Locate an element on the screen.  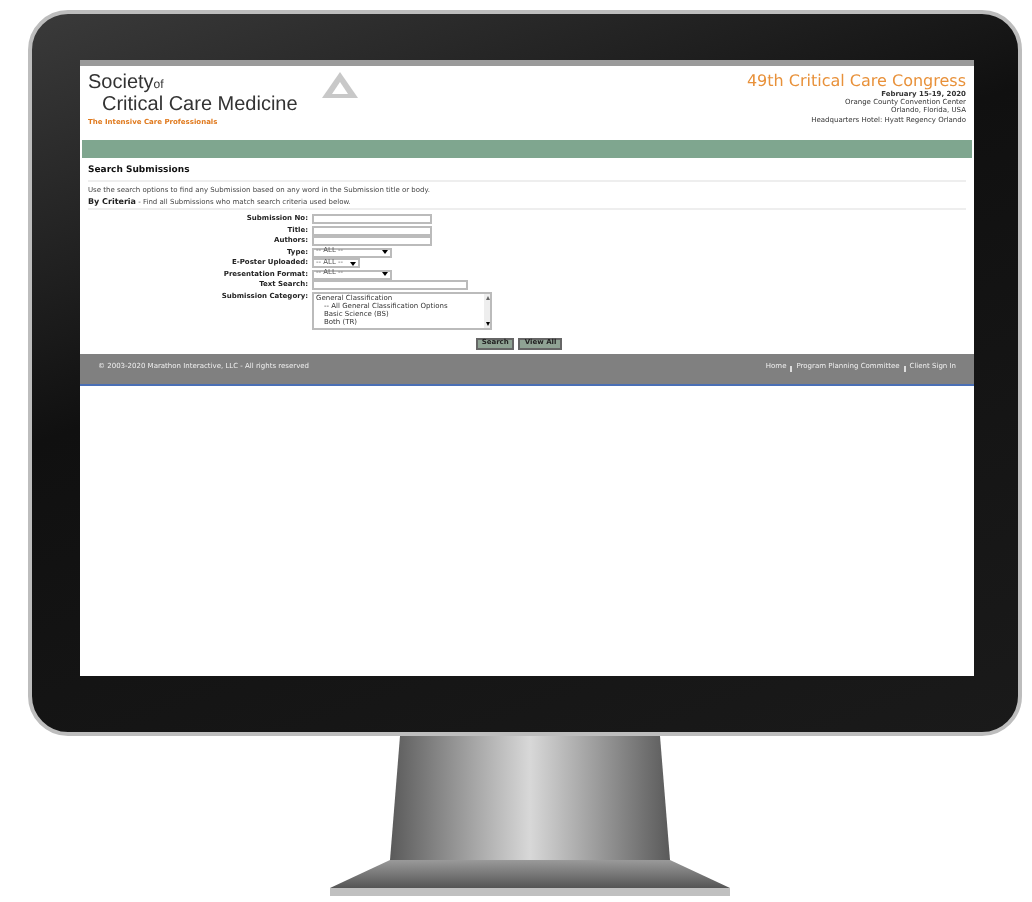
triangle-logo-icon is located at coordinates (339, 85).